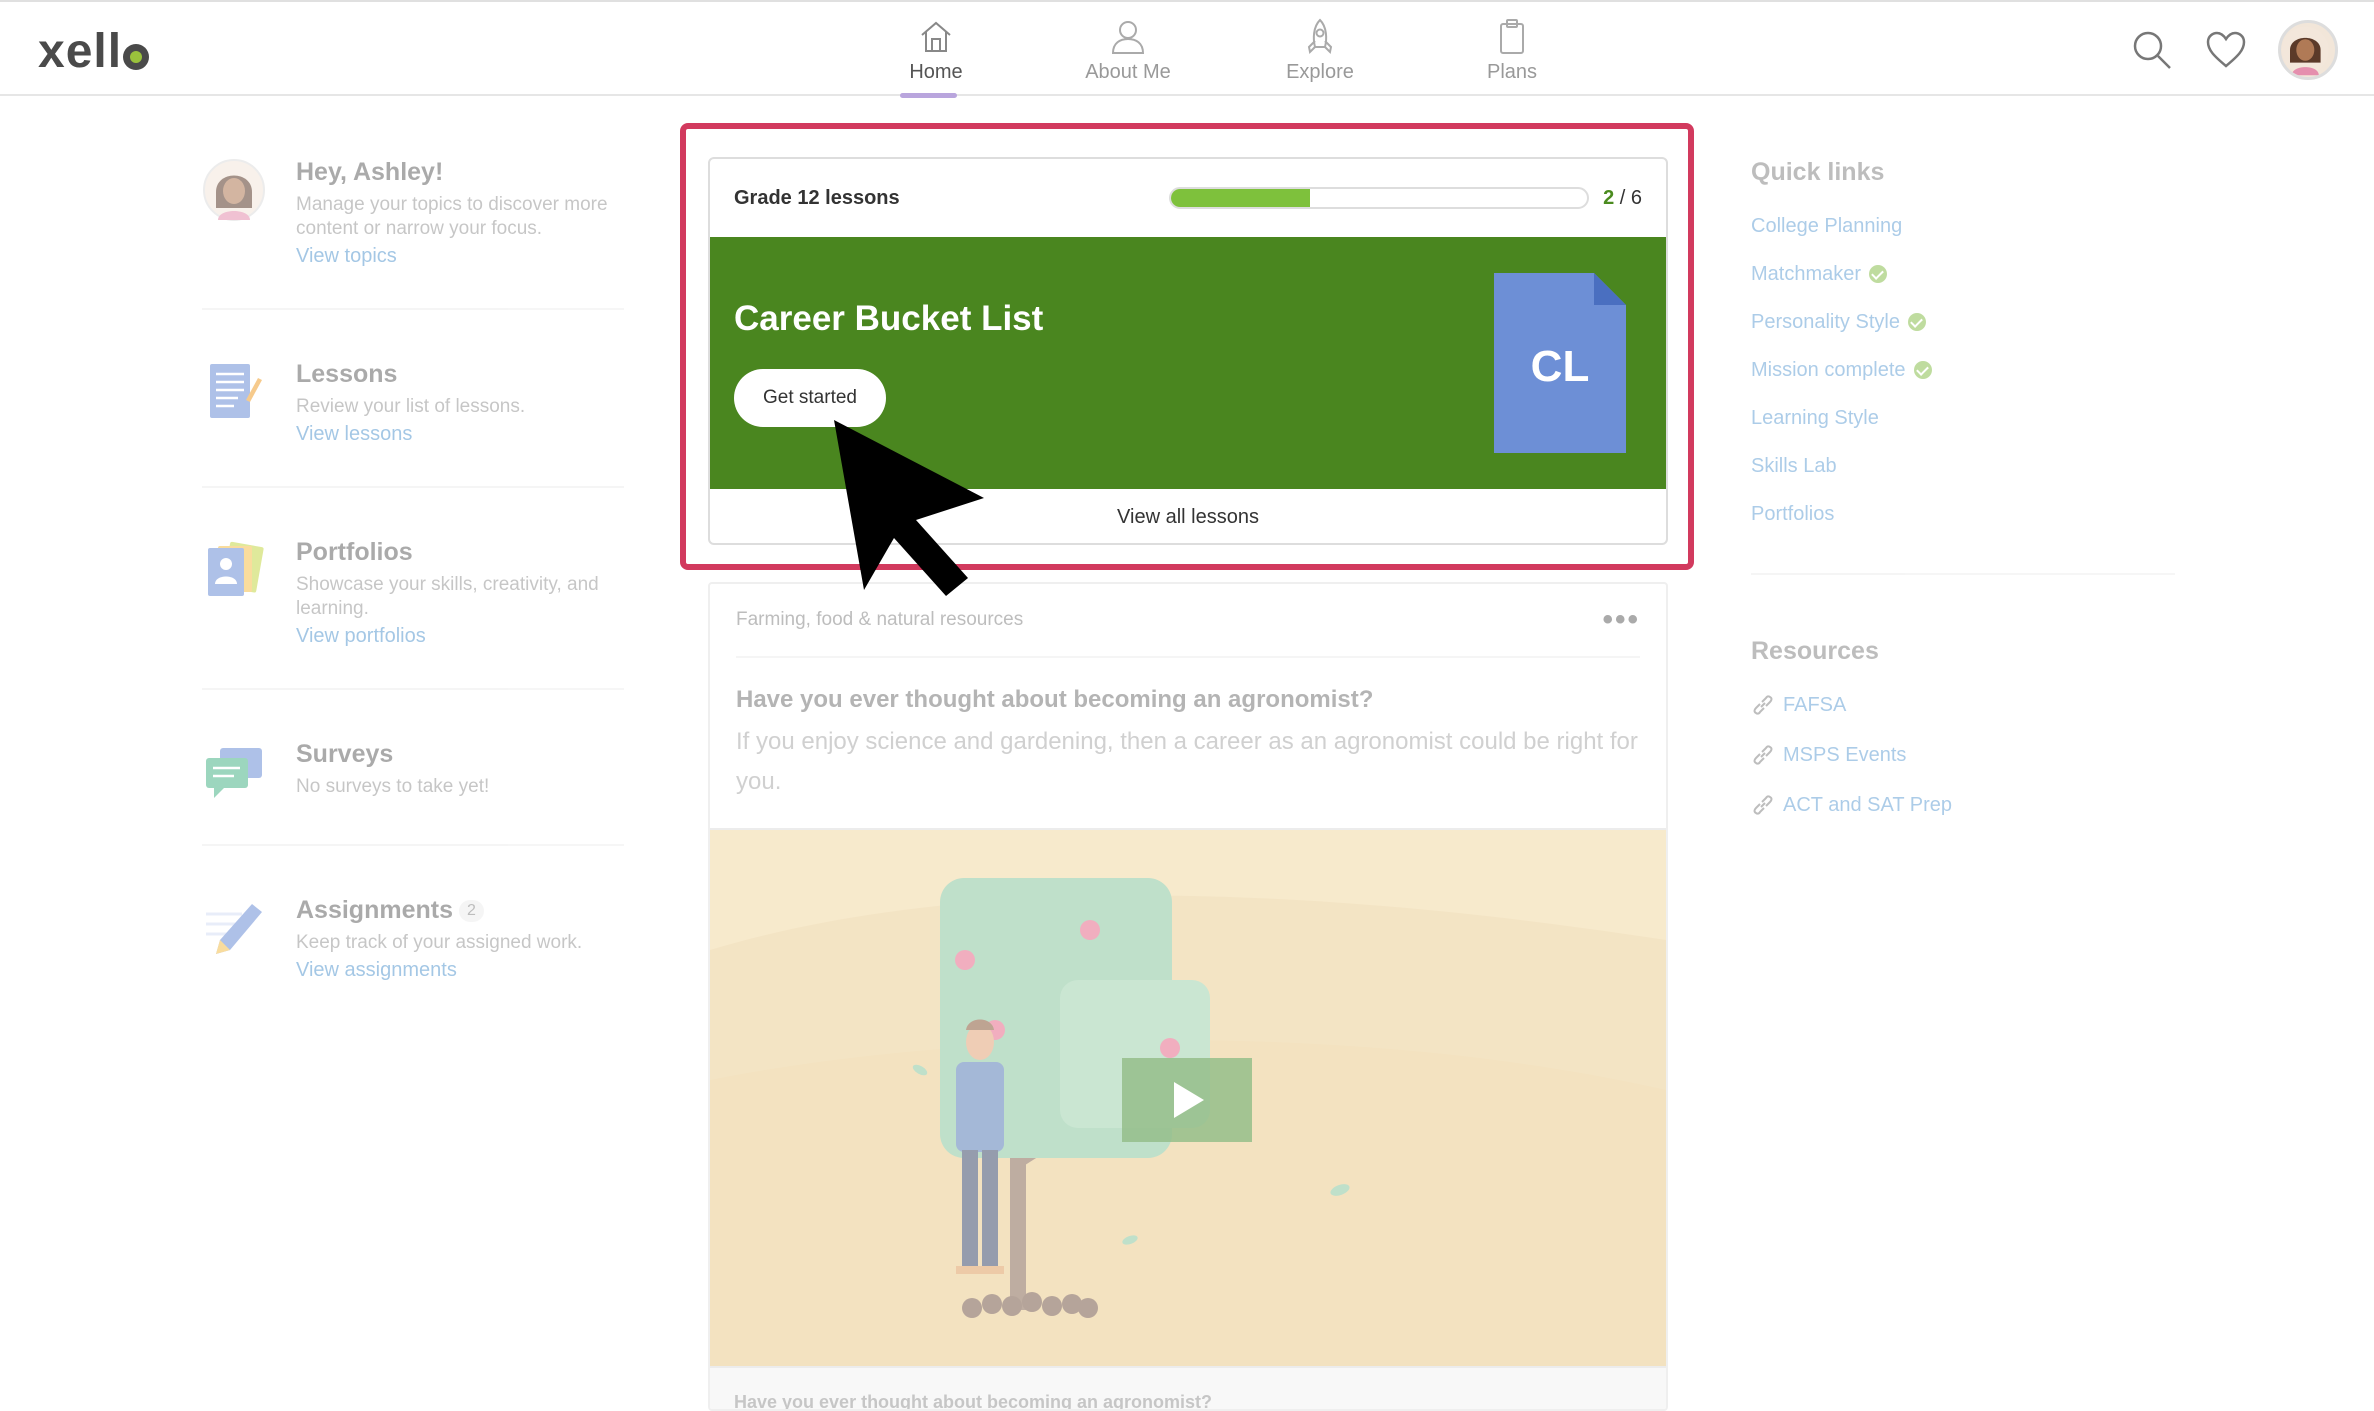 This screenshot has height=1411, width=2374. I want to click on main-nav: Home About Me Explore Plans, so click(1224, 50).